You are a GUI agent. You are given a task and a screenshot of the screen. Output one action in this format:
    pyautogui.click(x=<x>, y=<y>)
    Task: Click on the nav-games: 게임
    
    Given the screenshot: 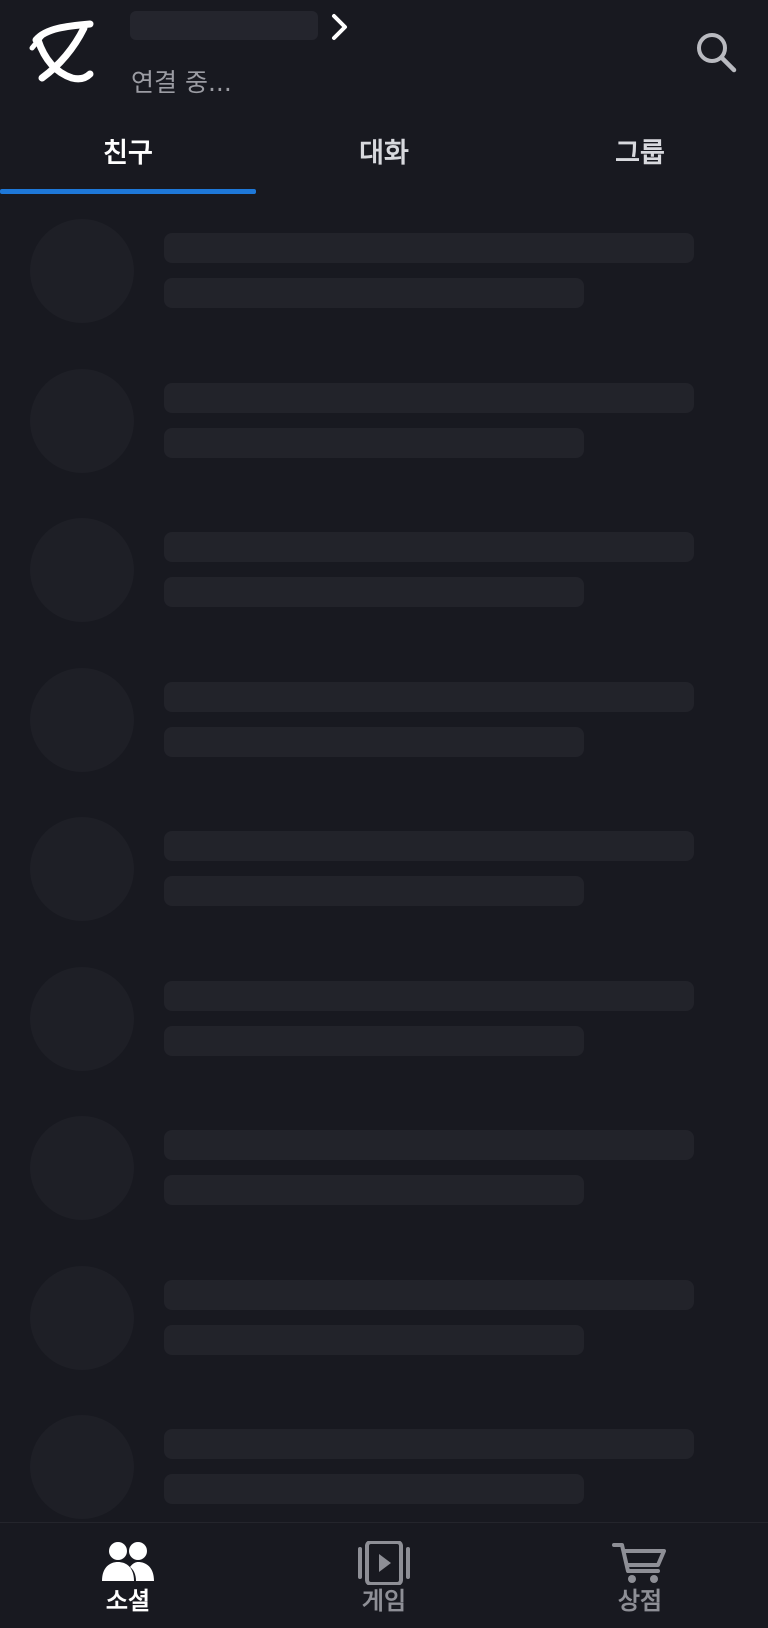 What is the action you would take?
    pyautogui.click(x=384, y=1575)
    